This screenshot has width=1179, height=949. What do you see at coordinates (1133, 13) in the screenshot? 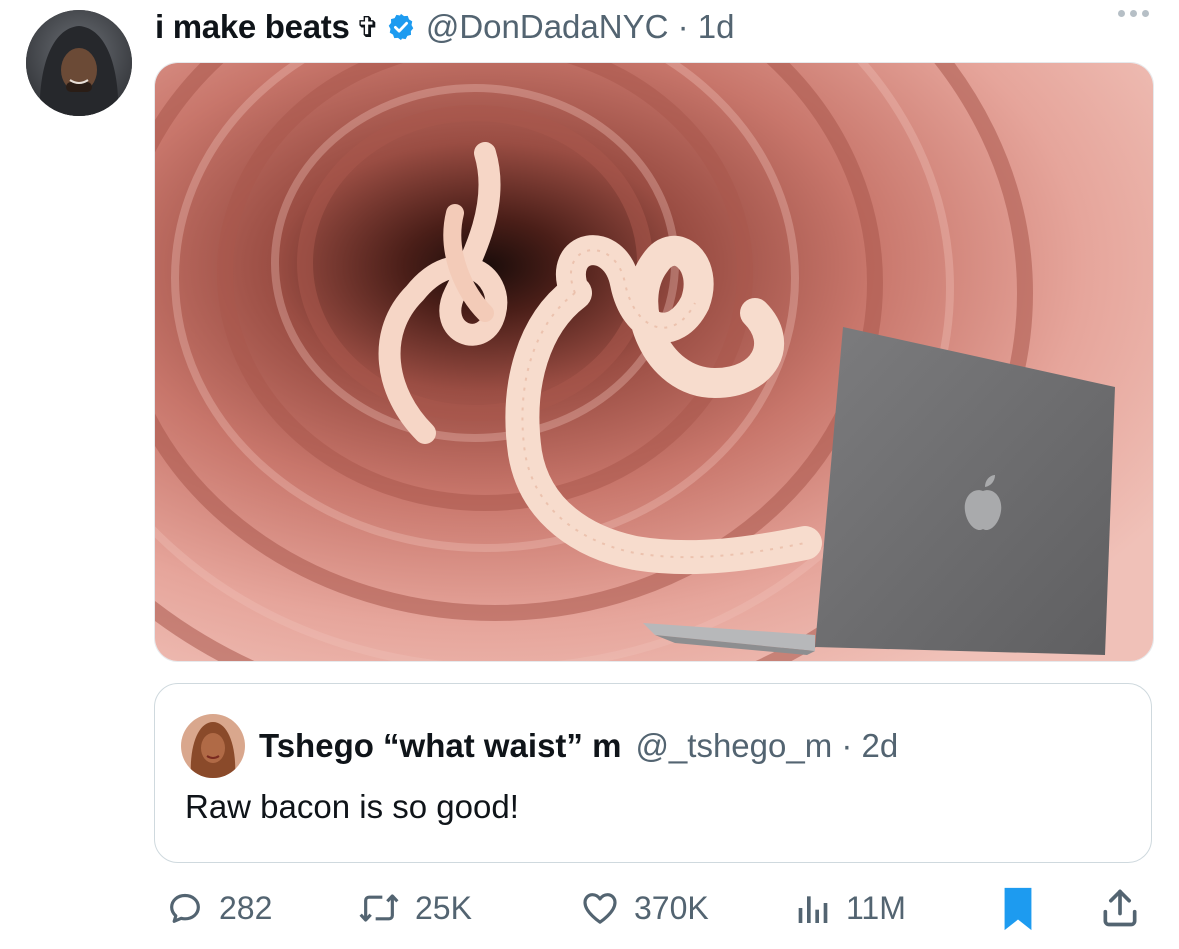
I see `more-options-icon` at bounding box center [1133, 13].